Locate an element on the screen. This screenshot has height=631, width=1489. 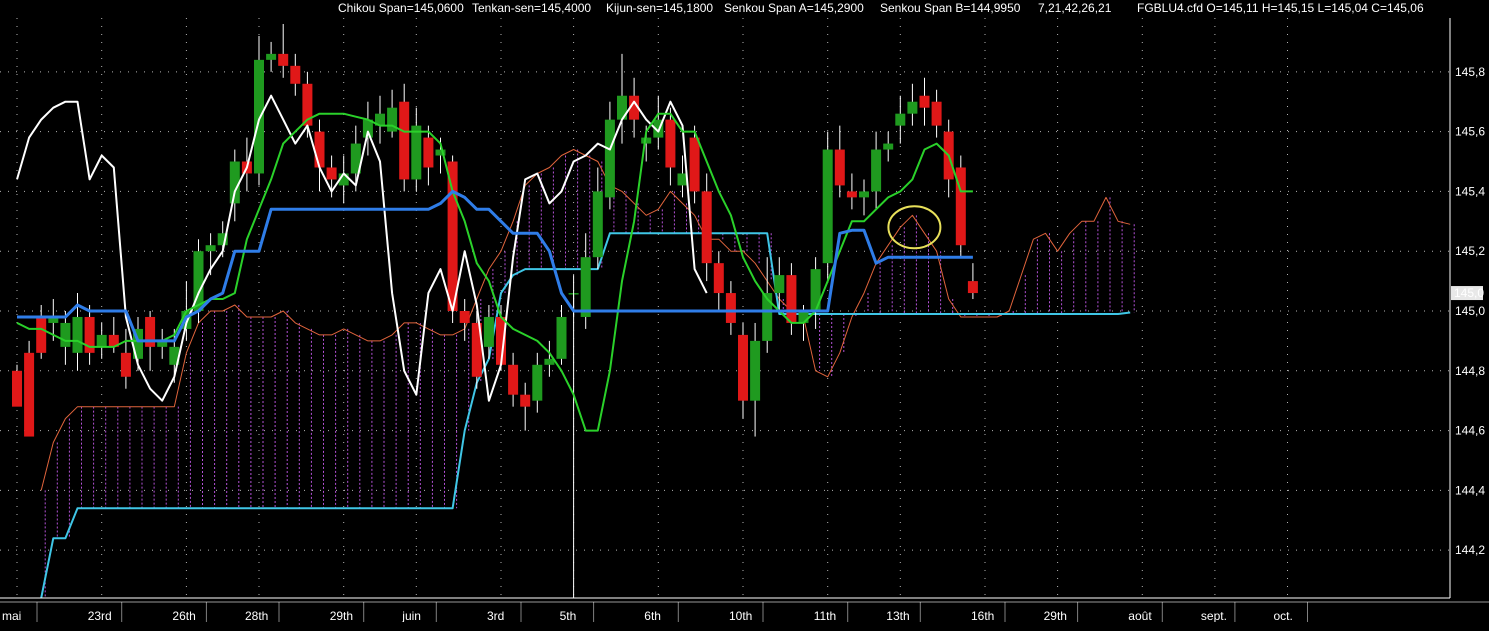
x-tick-label: 28th is located at coordinates (256, 615).